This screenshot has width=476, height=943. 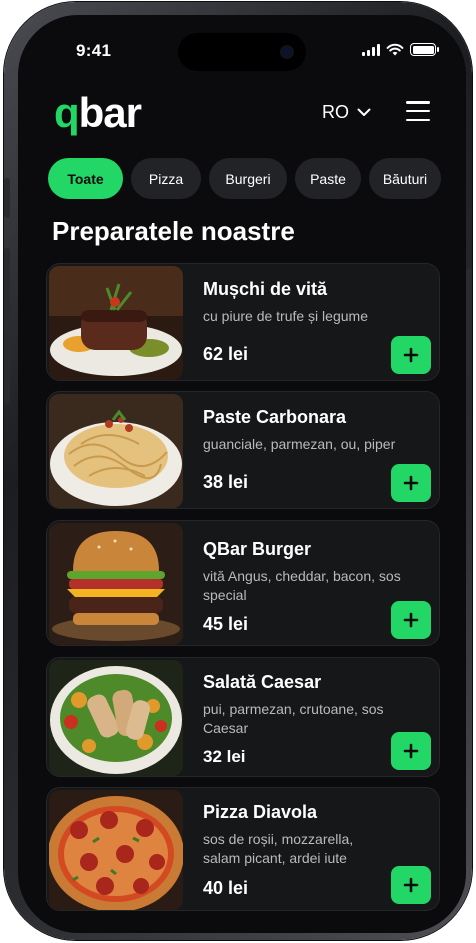 I want to click on chip-pizza: Pizza, so click(x=166, y=178).